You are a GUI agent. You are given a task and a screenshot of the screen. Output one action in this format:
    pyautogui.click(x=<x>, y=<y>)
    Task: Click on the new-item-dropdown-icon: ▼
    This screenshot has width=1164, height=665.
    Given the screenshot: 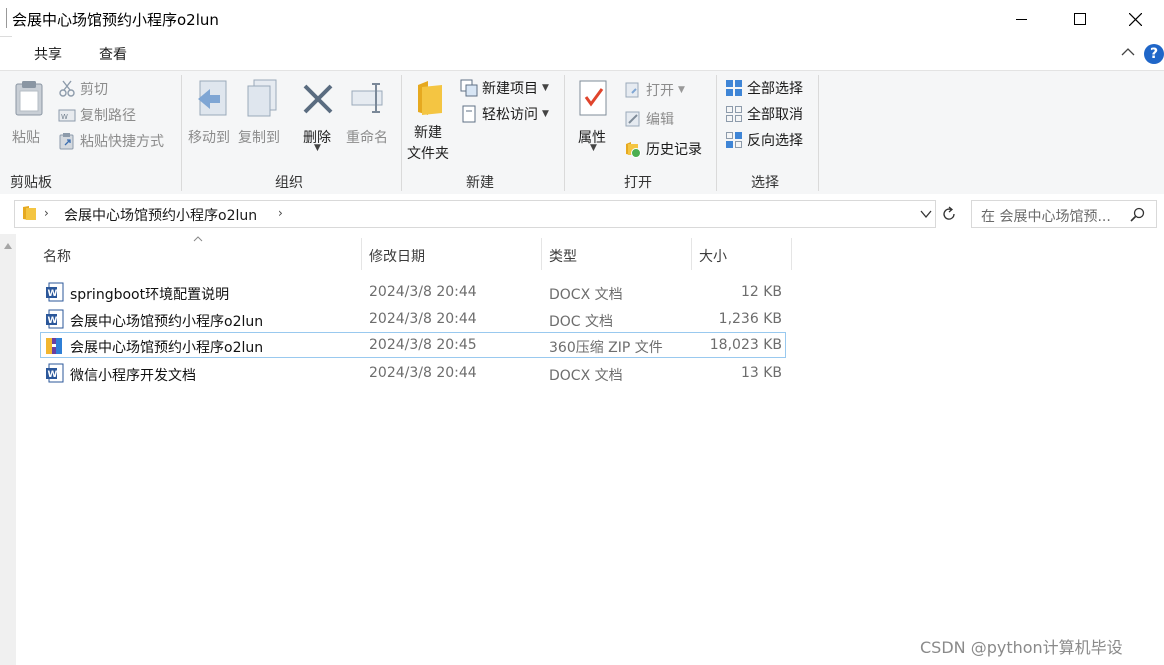 What is the action you would take?
    pyautogui.click(x=545, y=88)
    